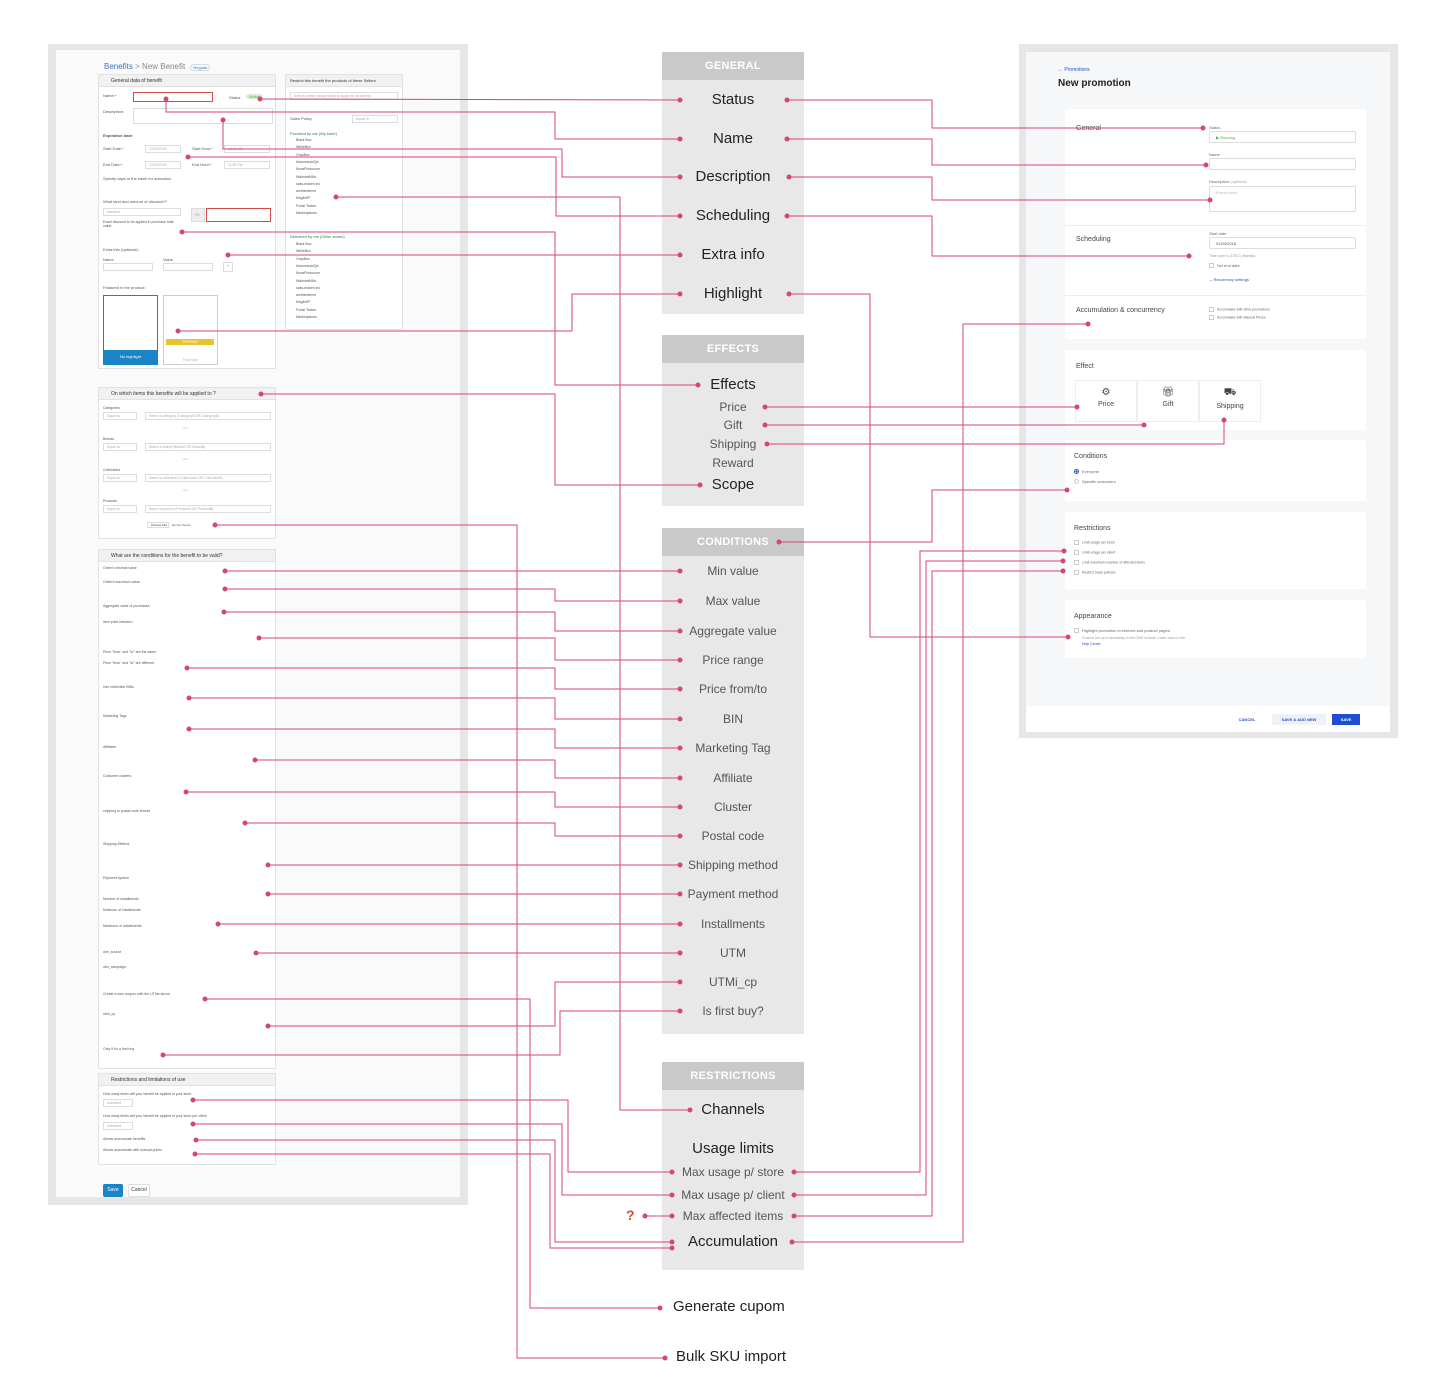  Describe the element at coordinates (109, 747) in the screenshot. I see `condition-option: Affiliates` at that location.